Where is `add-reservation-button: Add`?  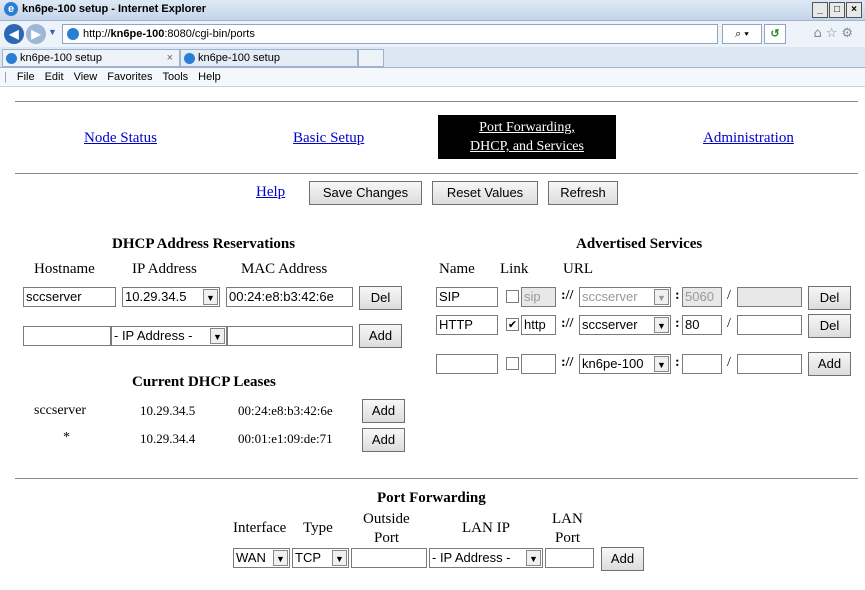
add-reservation-button: Add is located at coordinates (380, 336).